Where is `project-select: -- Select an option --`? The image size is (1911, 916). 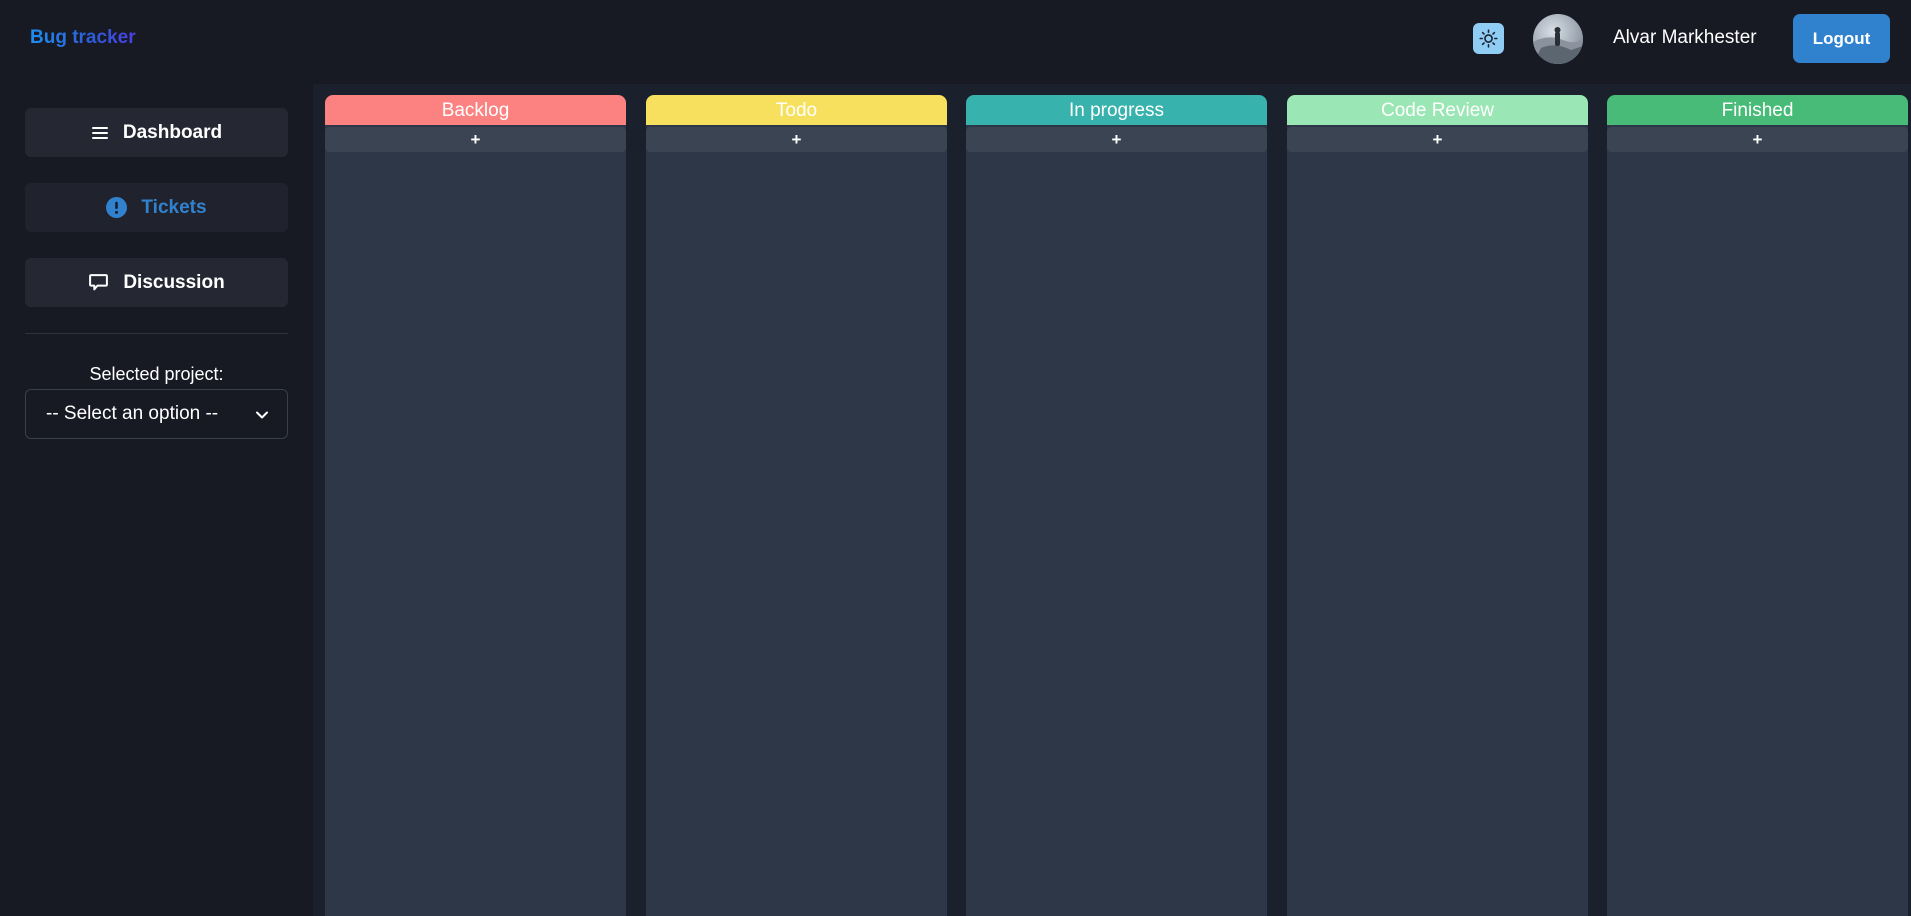
project-select: -- Select an option -- is located at coordinates (156, 414).